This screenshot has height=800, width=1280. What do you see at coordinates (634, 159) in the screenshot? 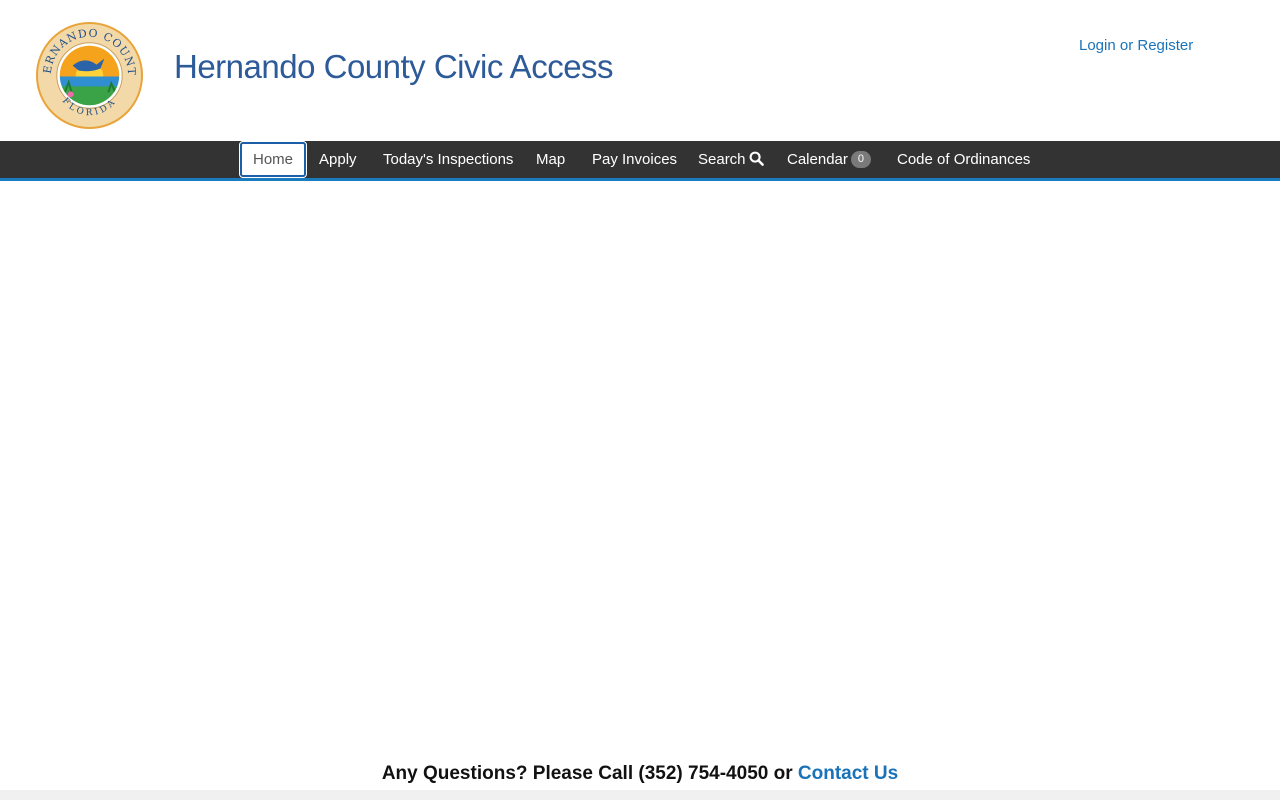
I see `nav-pay-invoices: Pay Invoices` at bounding box center [634, 159].